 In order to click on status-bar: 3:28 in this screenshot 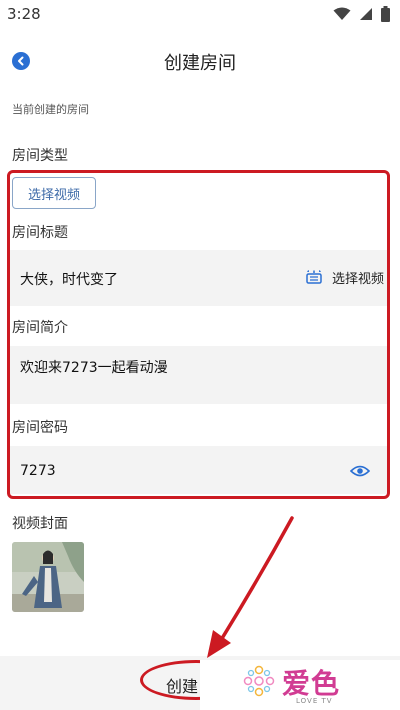, I will do `click(200, 14)`.